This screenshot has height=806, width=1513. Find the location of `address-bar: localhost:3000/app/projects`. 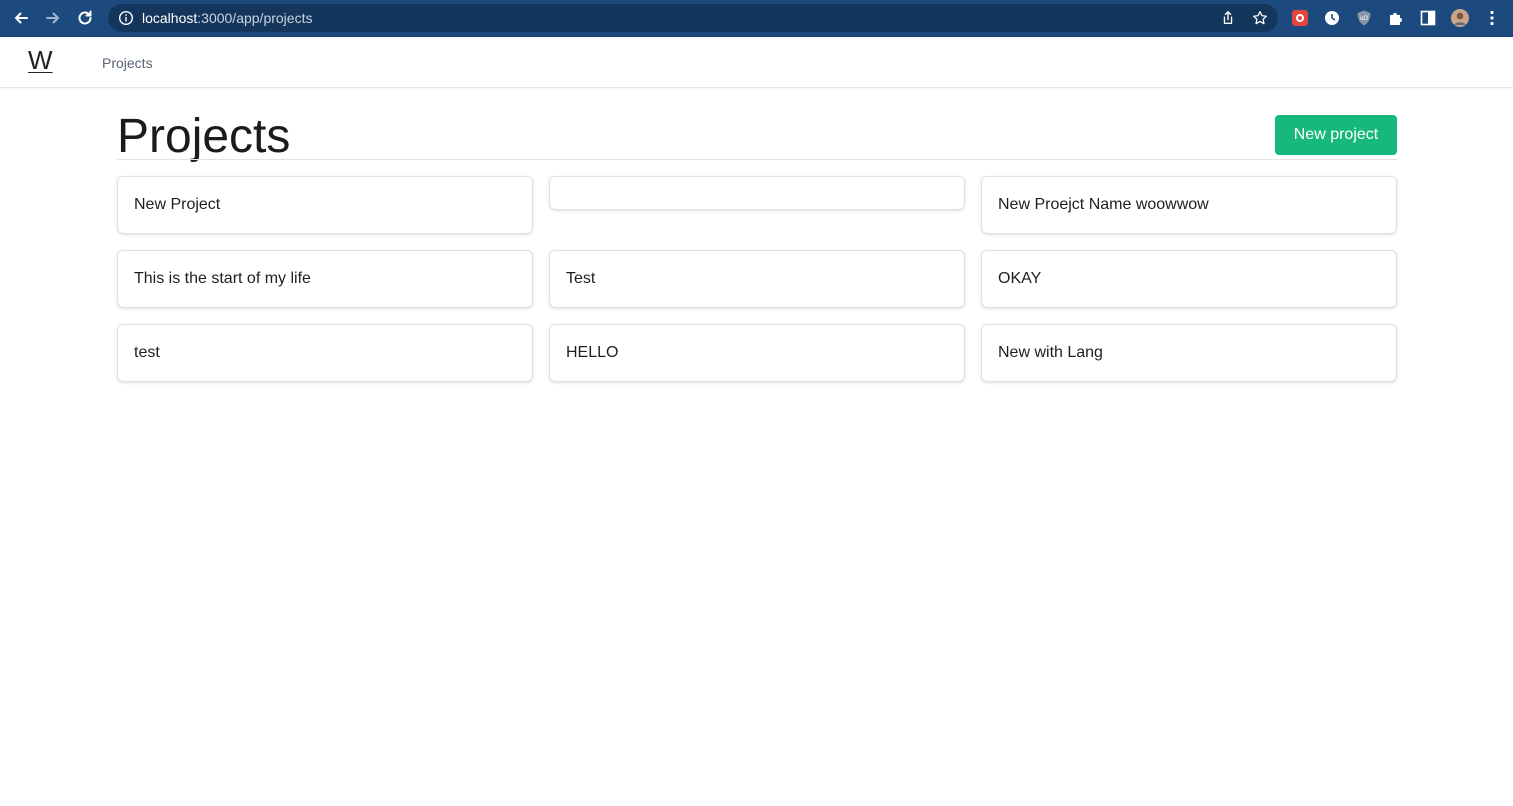

address-bar: localhost:3000/app/projects is located at coordinates (693, 18).